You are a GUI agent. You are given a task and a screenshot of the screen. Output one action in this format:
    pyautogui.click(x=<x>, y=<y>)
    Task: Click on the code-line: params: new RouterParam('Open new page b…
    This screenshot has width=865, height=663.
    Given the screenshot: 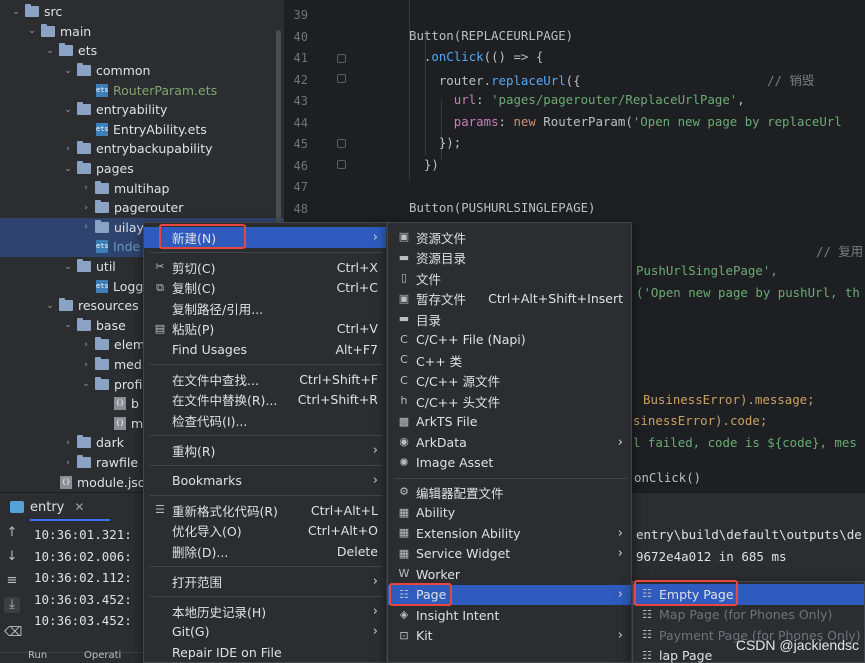 What is the action you would take?
    pyautogui.click(x=625, y=121)
    